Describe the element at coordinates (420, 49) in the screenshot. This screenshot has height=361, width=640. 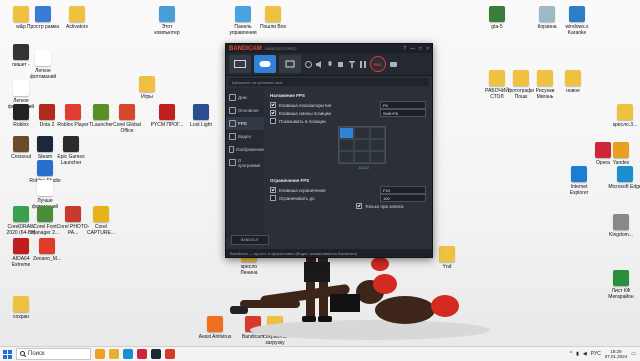
I see `maximize-button: □` at that location.